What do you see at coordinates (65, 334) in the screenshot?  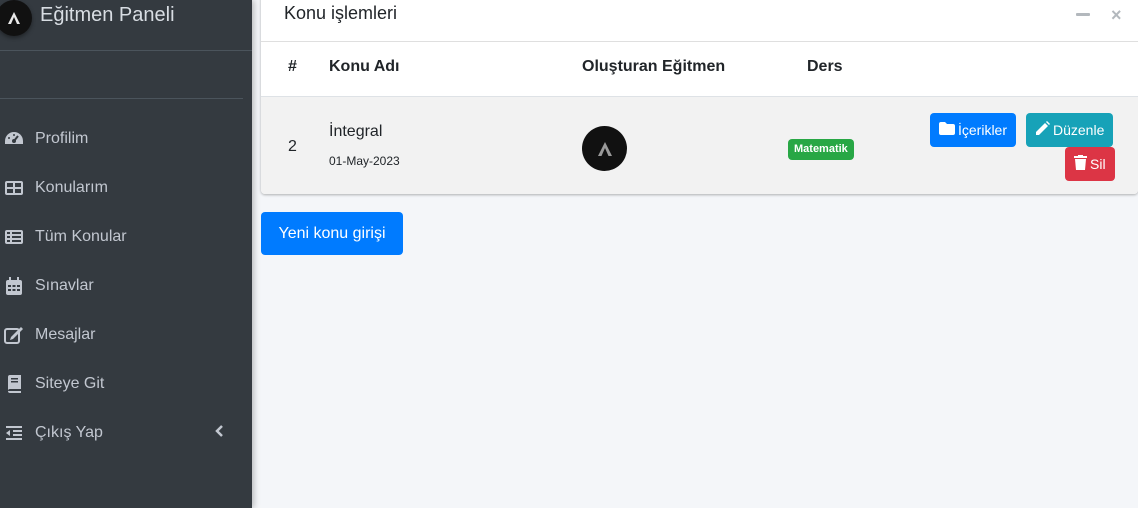 I see `sidebar-item-label: Mesajlar` at bounding box center [65, 334].